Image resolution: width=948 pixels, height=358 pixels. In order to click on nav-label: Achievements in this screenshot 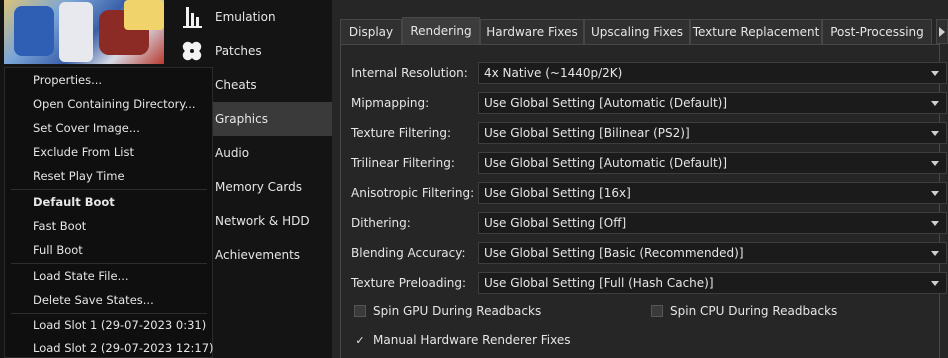, I will do `click(258, 255)`.